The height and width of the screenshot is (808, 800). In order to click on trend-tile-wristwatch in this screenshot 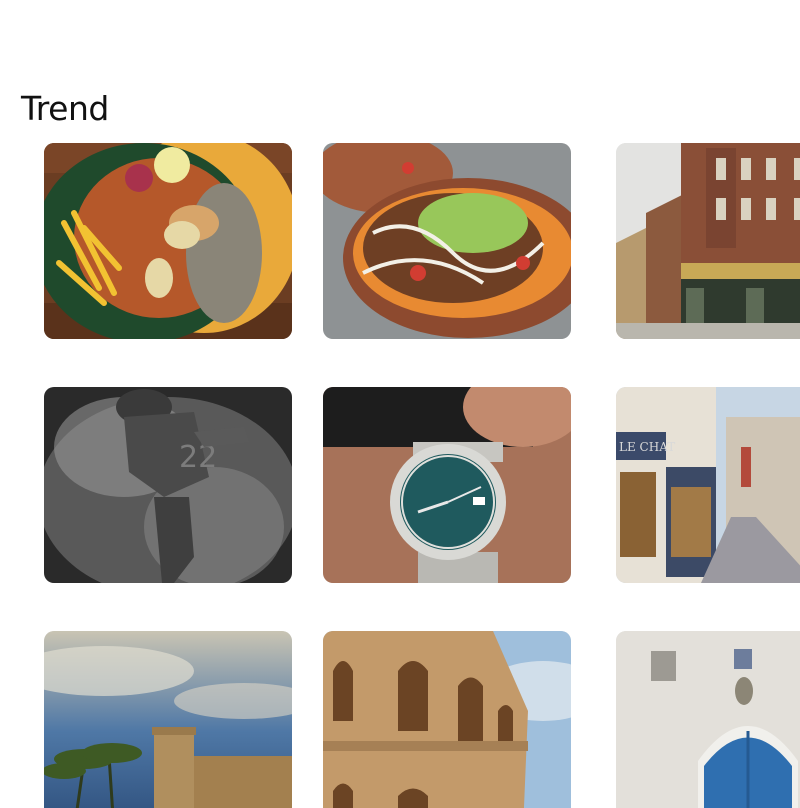, I will do `click(447, 485)`.